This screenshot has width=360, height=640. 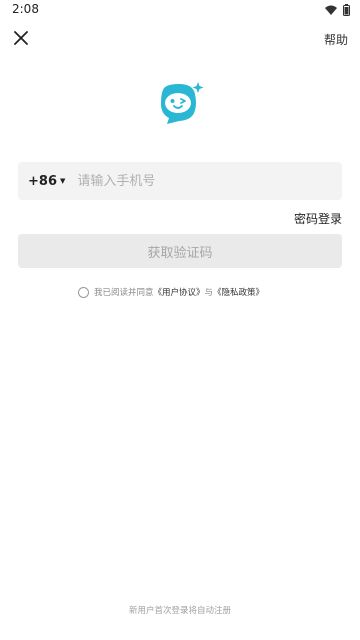 What do you see at coordinates (337, 10) in the screenshot?
I see `status-icons` at bounding box center [337, 10].